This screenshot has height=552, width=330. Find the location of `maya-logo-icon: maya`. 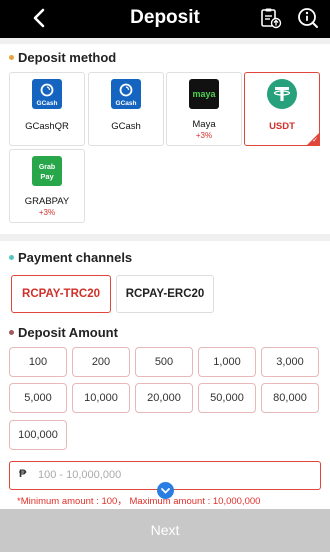

maya-logo-icon: maya is located at coordinates (204, 94).